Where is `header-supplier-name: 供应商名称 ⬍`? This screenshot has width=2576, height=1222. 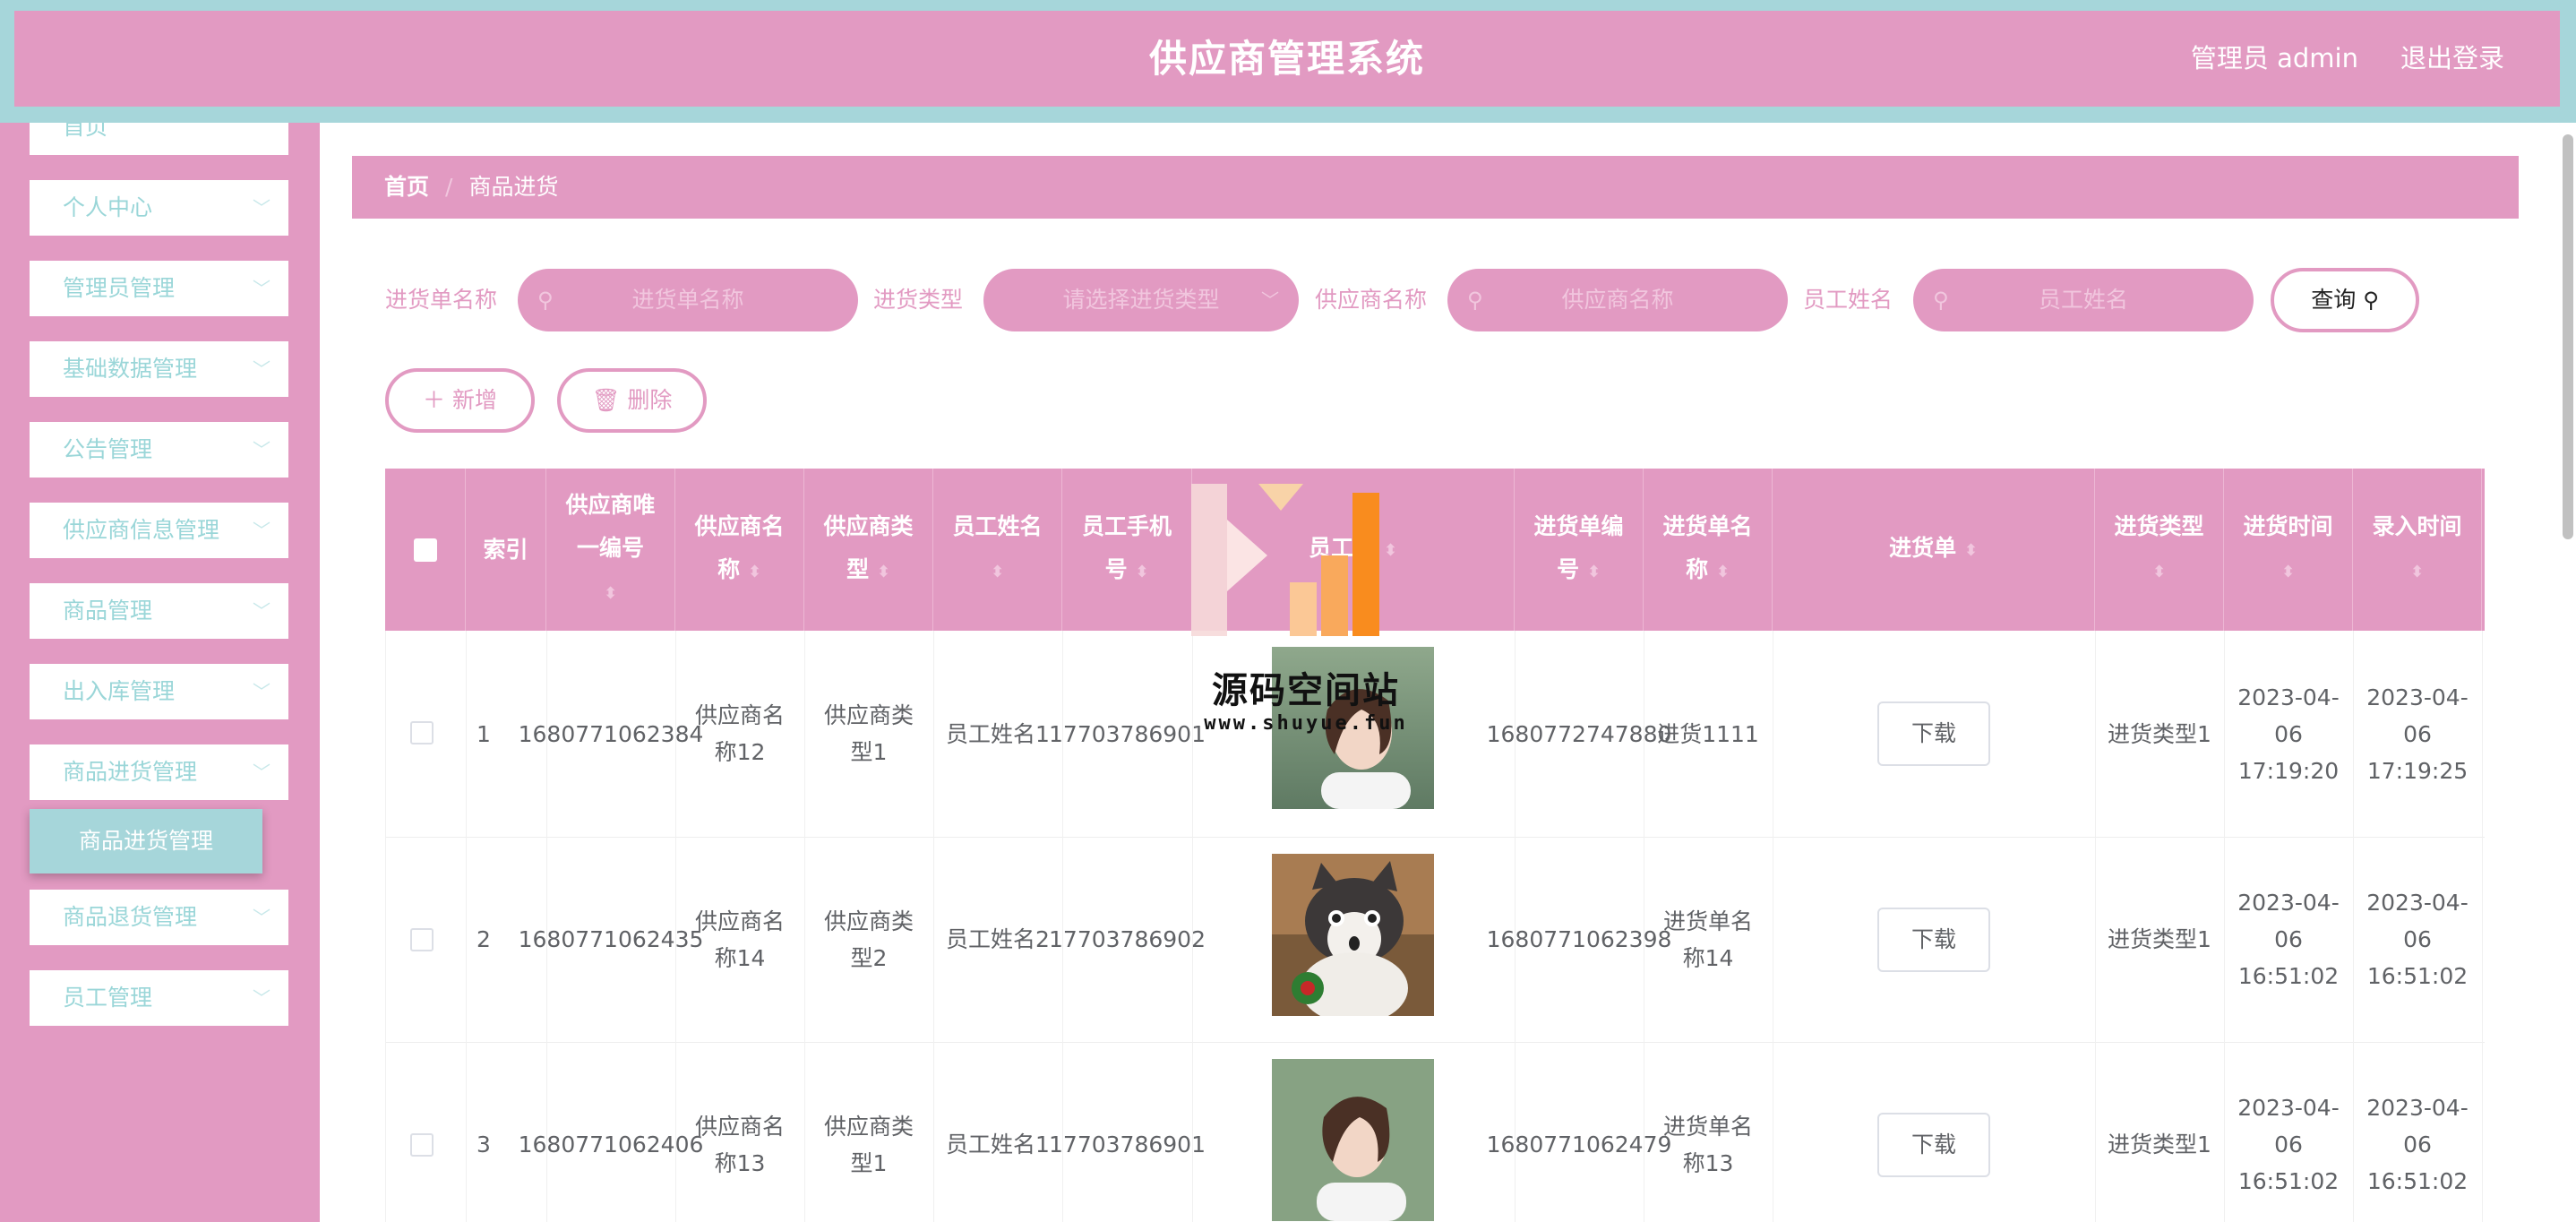
header-supplier-name: 供应商名称 ⬍ is located at coordinates (739, 550).